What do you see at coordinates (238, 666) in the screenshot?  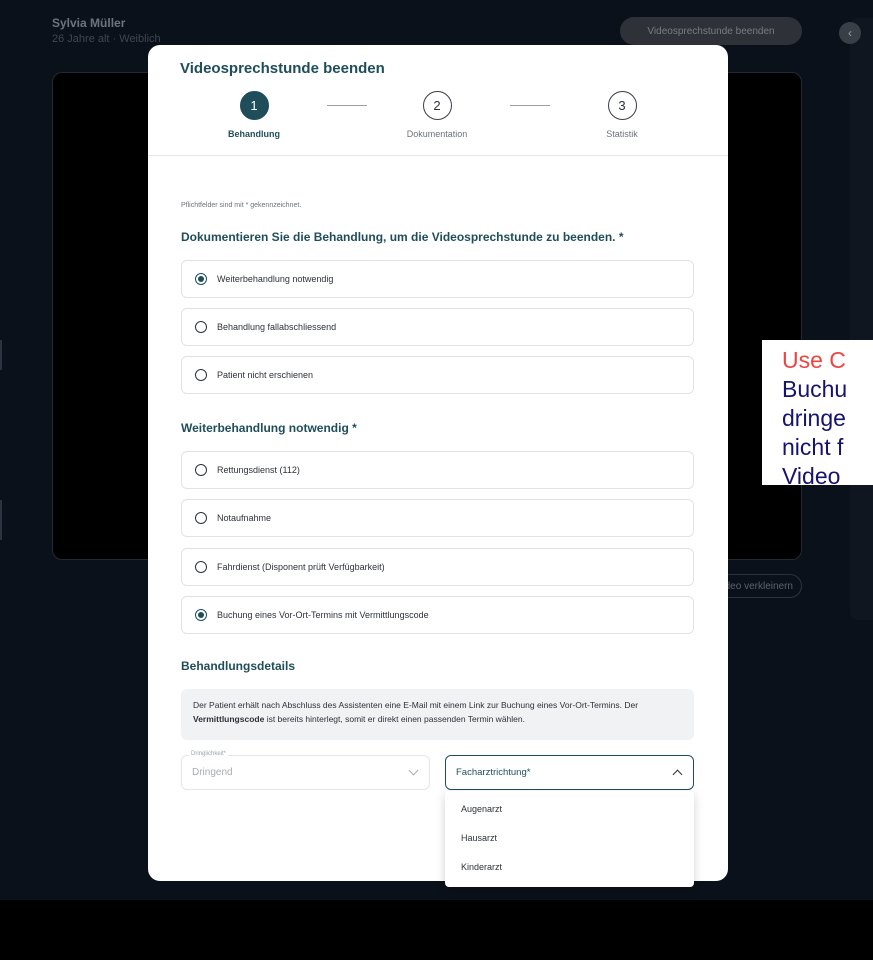 I see `section-title-details: Behandlungsdetails` at bounding box center [238, 666].